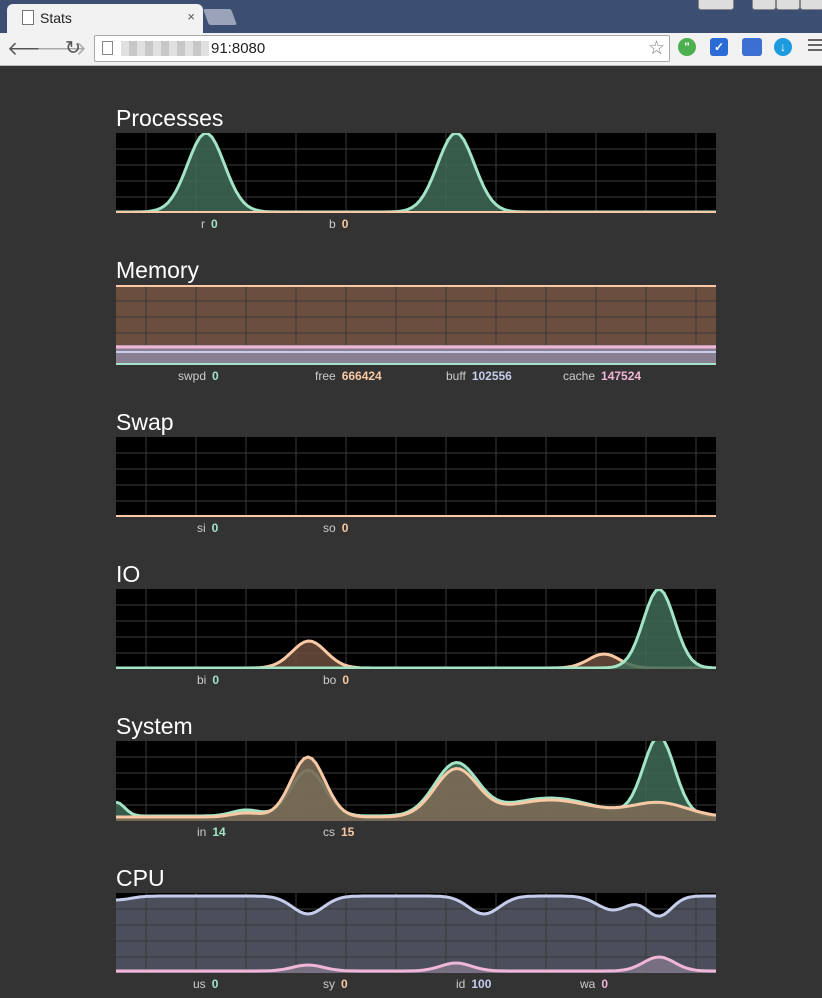 This screenshot has height=998, width=822. What do you see at coordinates (479, 376) in the screenshot?
I see `stat-buff: buff 102556` at bounding box center [479, 376].